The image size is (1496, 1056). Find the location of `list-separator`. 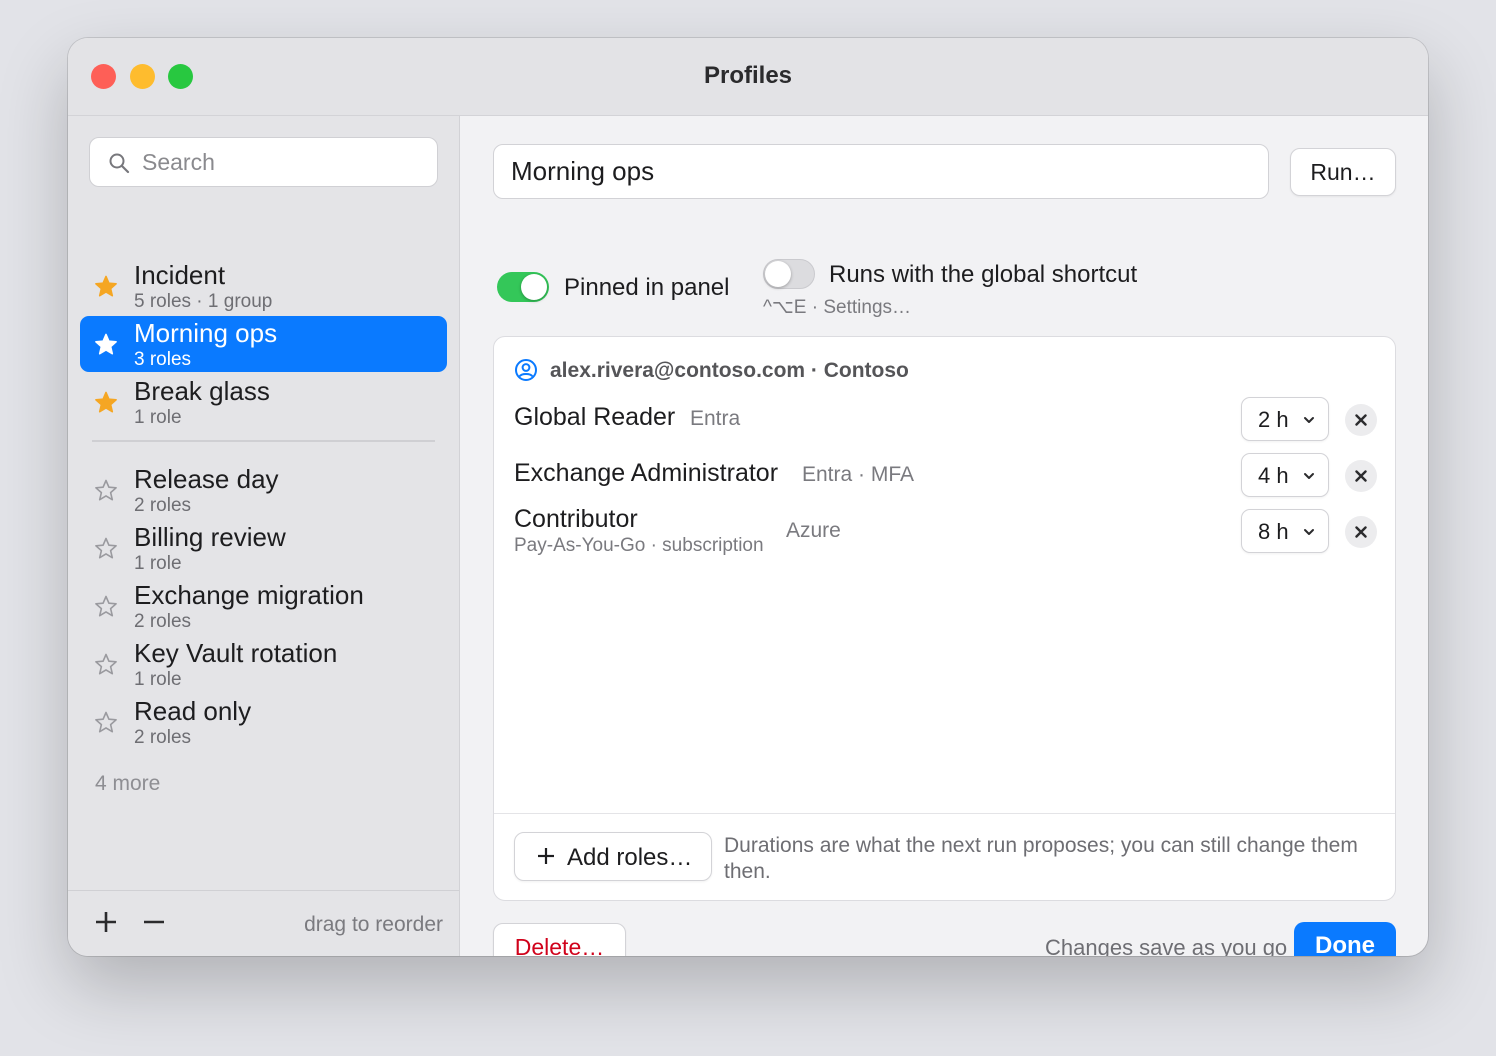

list-separator is located at coordinates (263, 441).